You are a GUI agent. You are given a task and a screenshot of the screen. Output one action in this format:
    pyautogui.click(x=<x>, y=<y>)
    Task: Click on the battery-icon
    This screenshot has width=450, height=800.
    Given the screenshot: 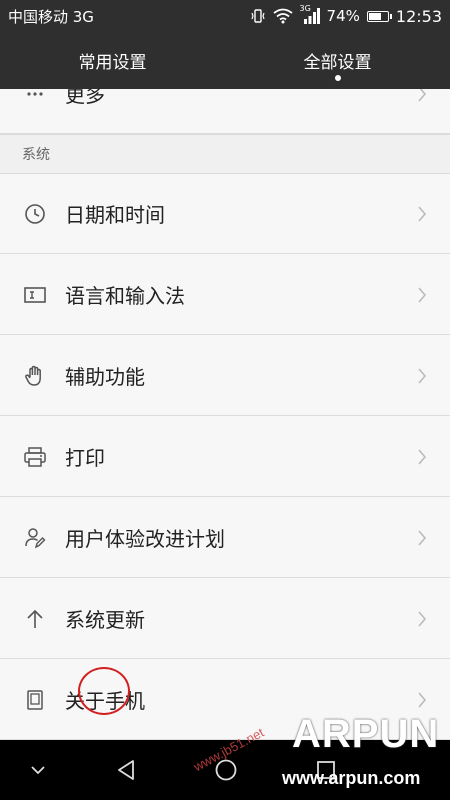 What is the action you would take?
    pyautogui.click(x=379, y=16)
    